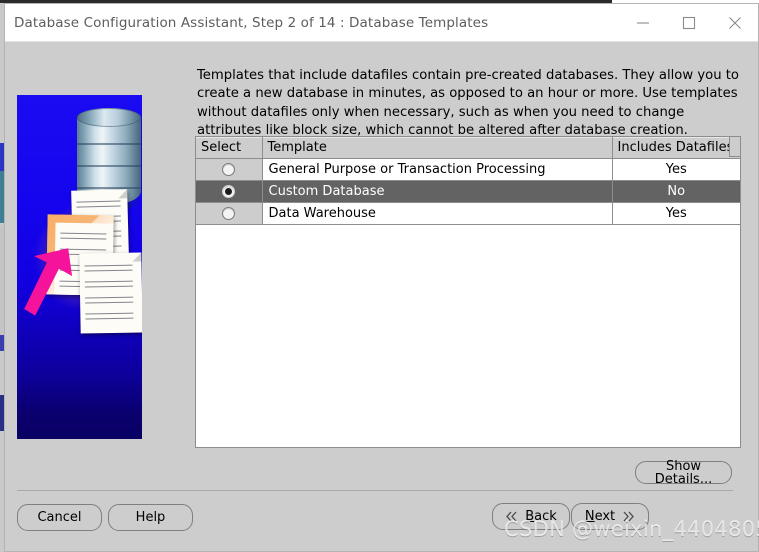  Describe the element at coordinates (676, 191) in the screenshot. I see `row-includes-datafiles: No` at that location.